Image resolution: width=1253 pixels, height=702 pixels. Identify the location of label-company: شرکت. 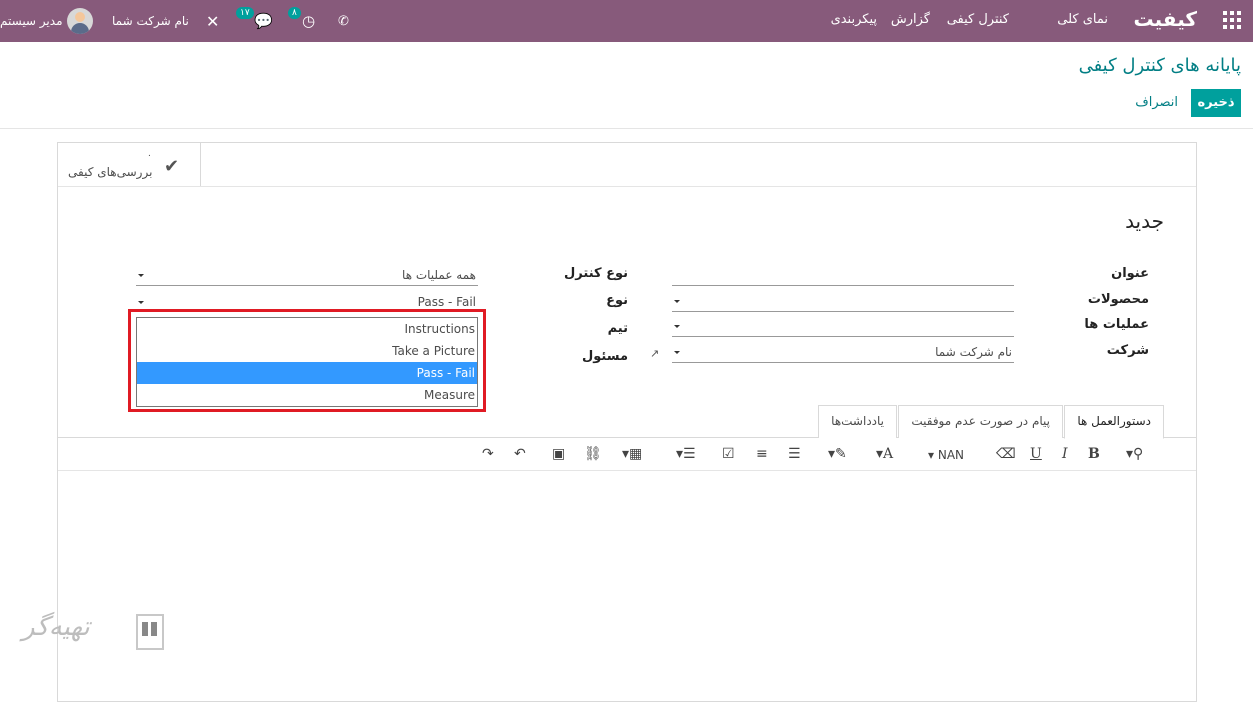
(1127, 350).